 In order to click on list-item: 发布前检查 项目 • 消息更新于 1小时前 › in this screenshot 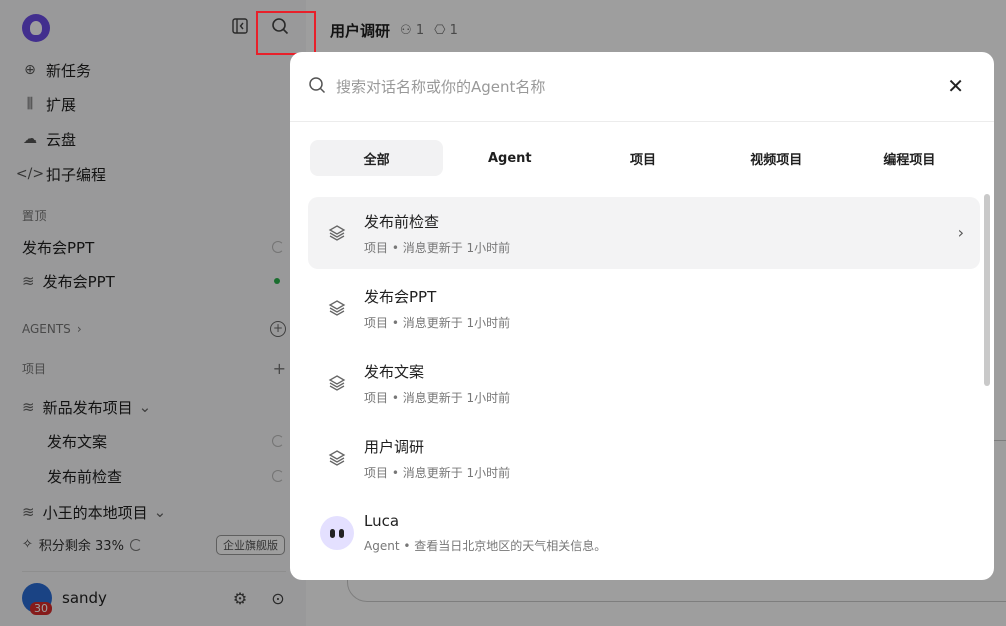, I will do `click(644, 233)`.